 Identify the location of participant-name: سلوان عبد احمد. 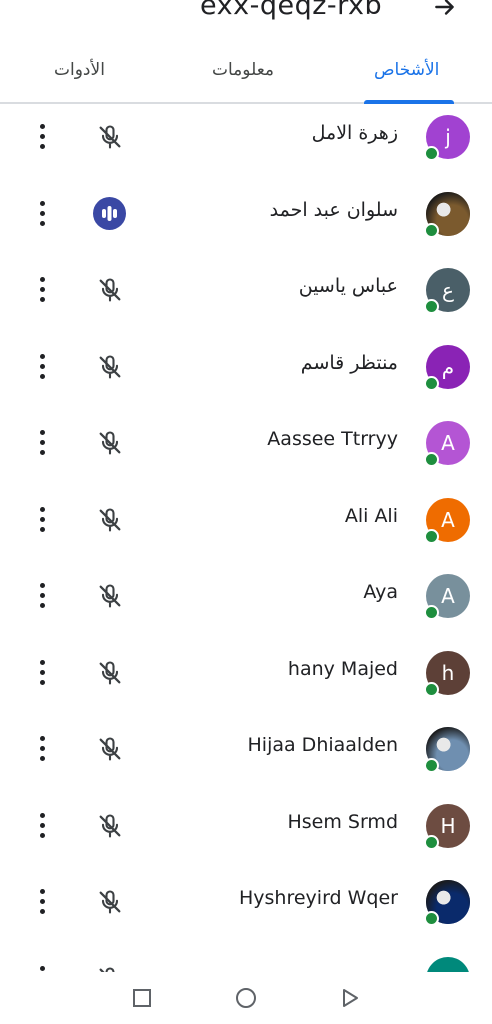
(333, 209).